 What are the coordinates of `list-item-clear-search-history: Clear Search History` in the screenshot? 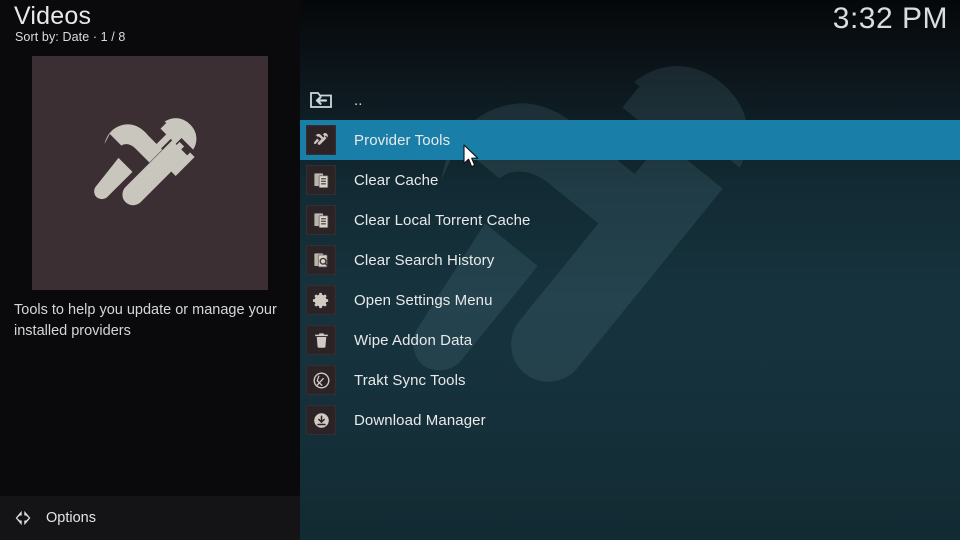 It's located at (630, 260).